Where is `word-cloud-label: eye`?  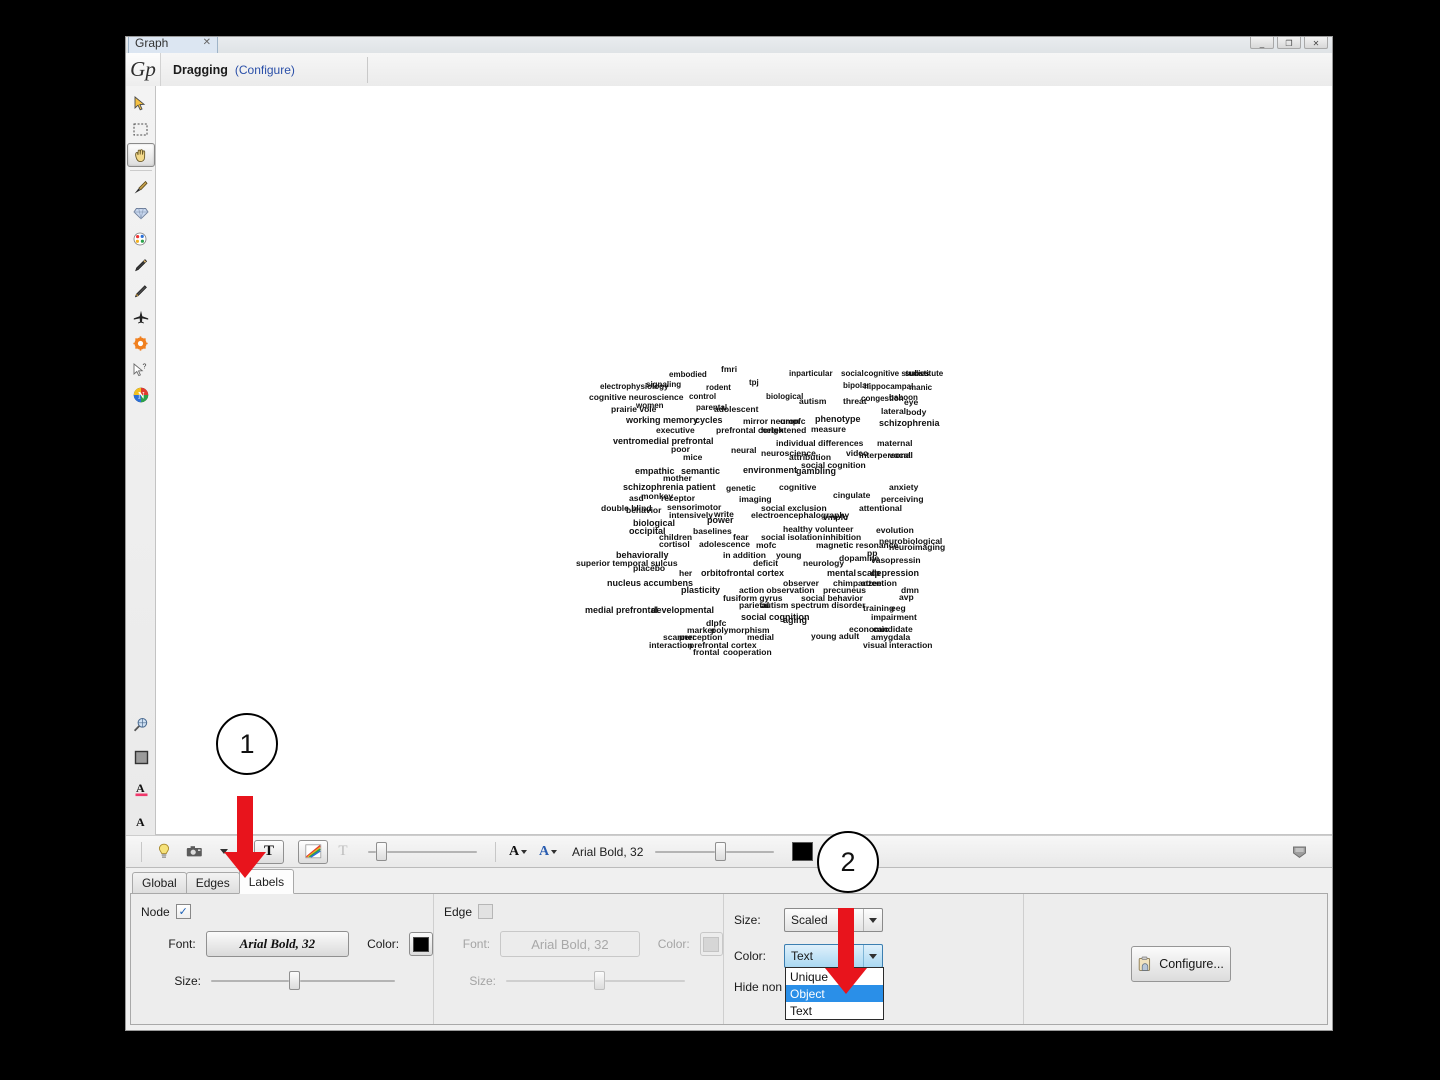
word-cloud-label: eye is located at coordinates (911, 402).